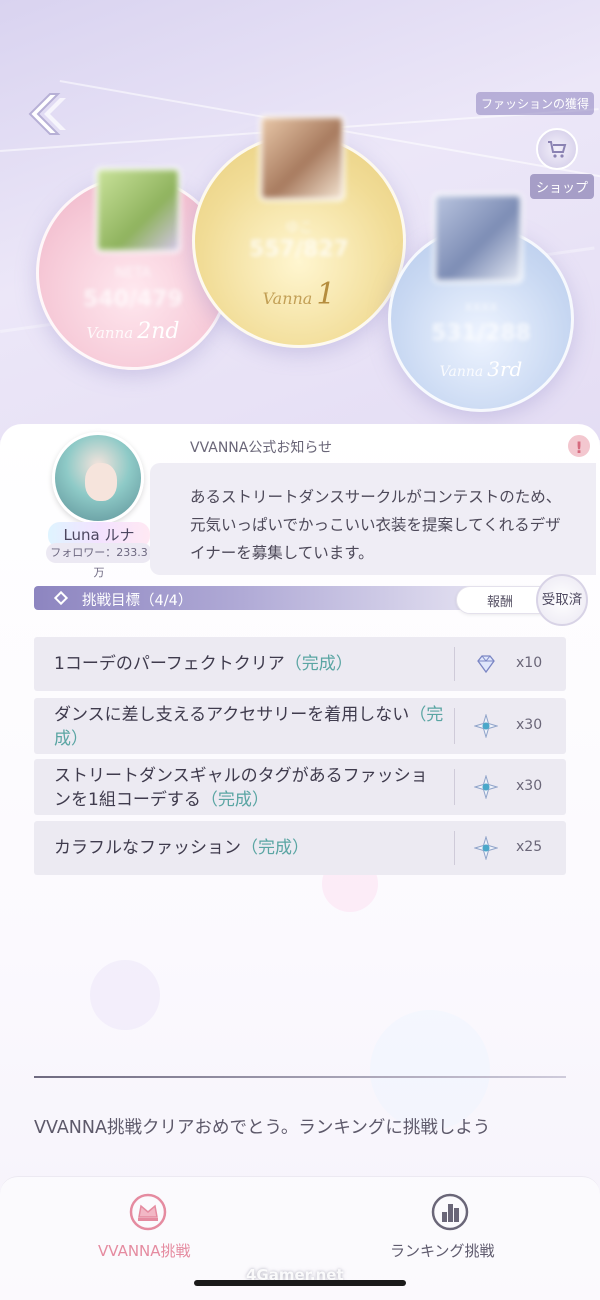 This screenshot has height=1300, width=600. Describe the element at coordinates (529, 663) in the screenshot. I see `reward-qty: x10` at that location.